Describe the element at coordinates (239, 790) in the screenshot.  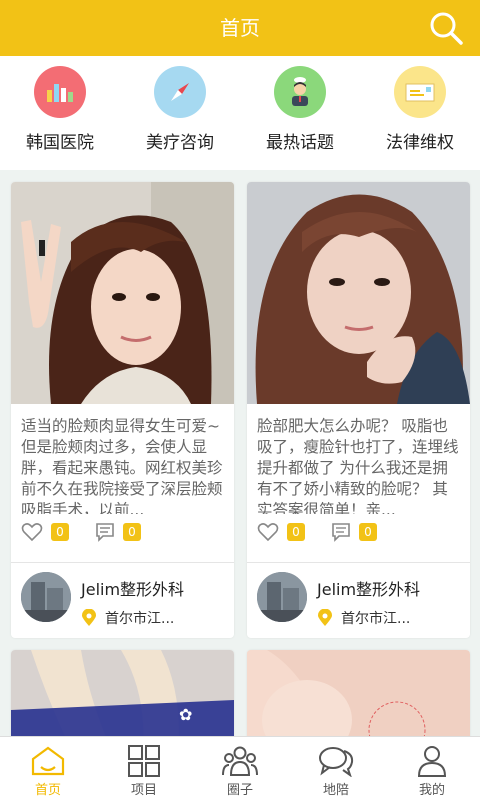
I see `tab-label: 圈子` at that location.